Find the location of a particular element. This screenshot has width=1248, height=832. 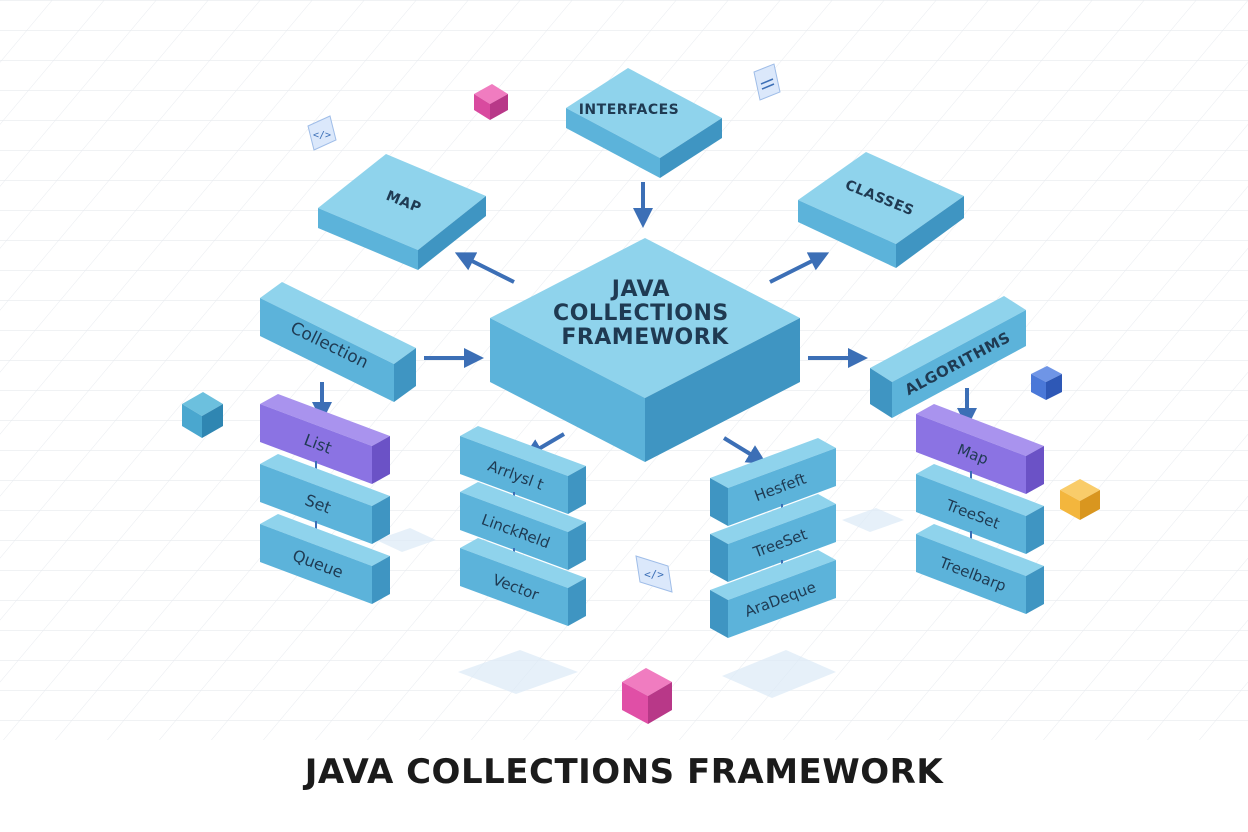

interfaces-label: INTERFACES is located at coordinates (629, 110).